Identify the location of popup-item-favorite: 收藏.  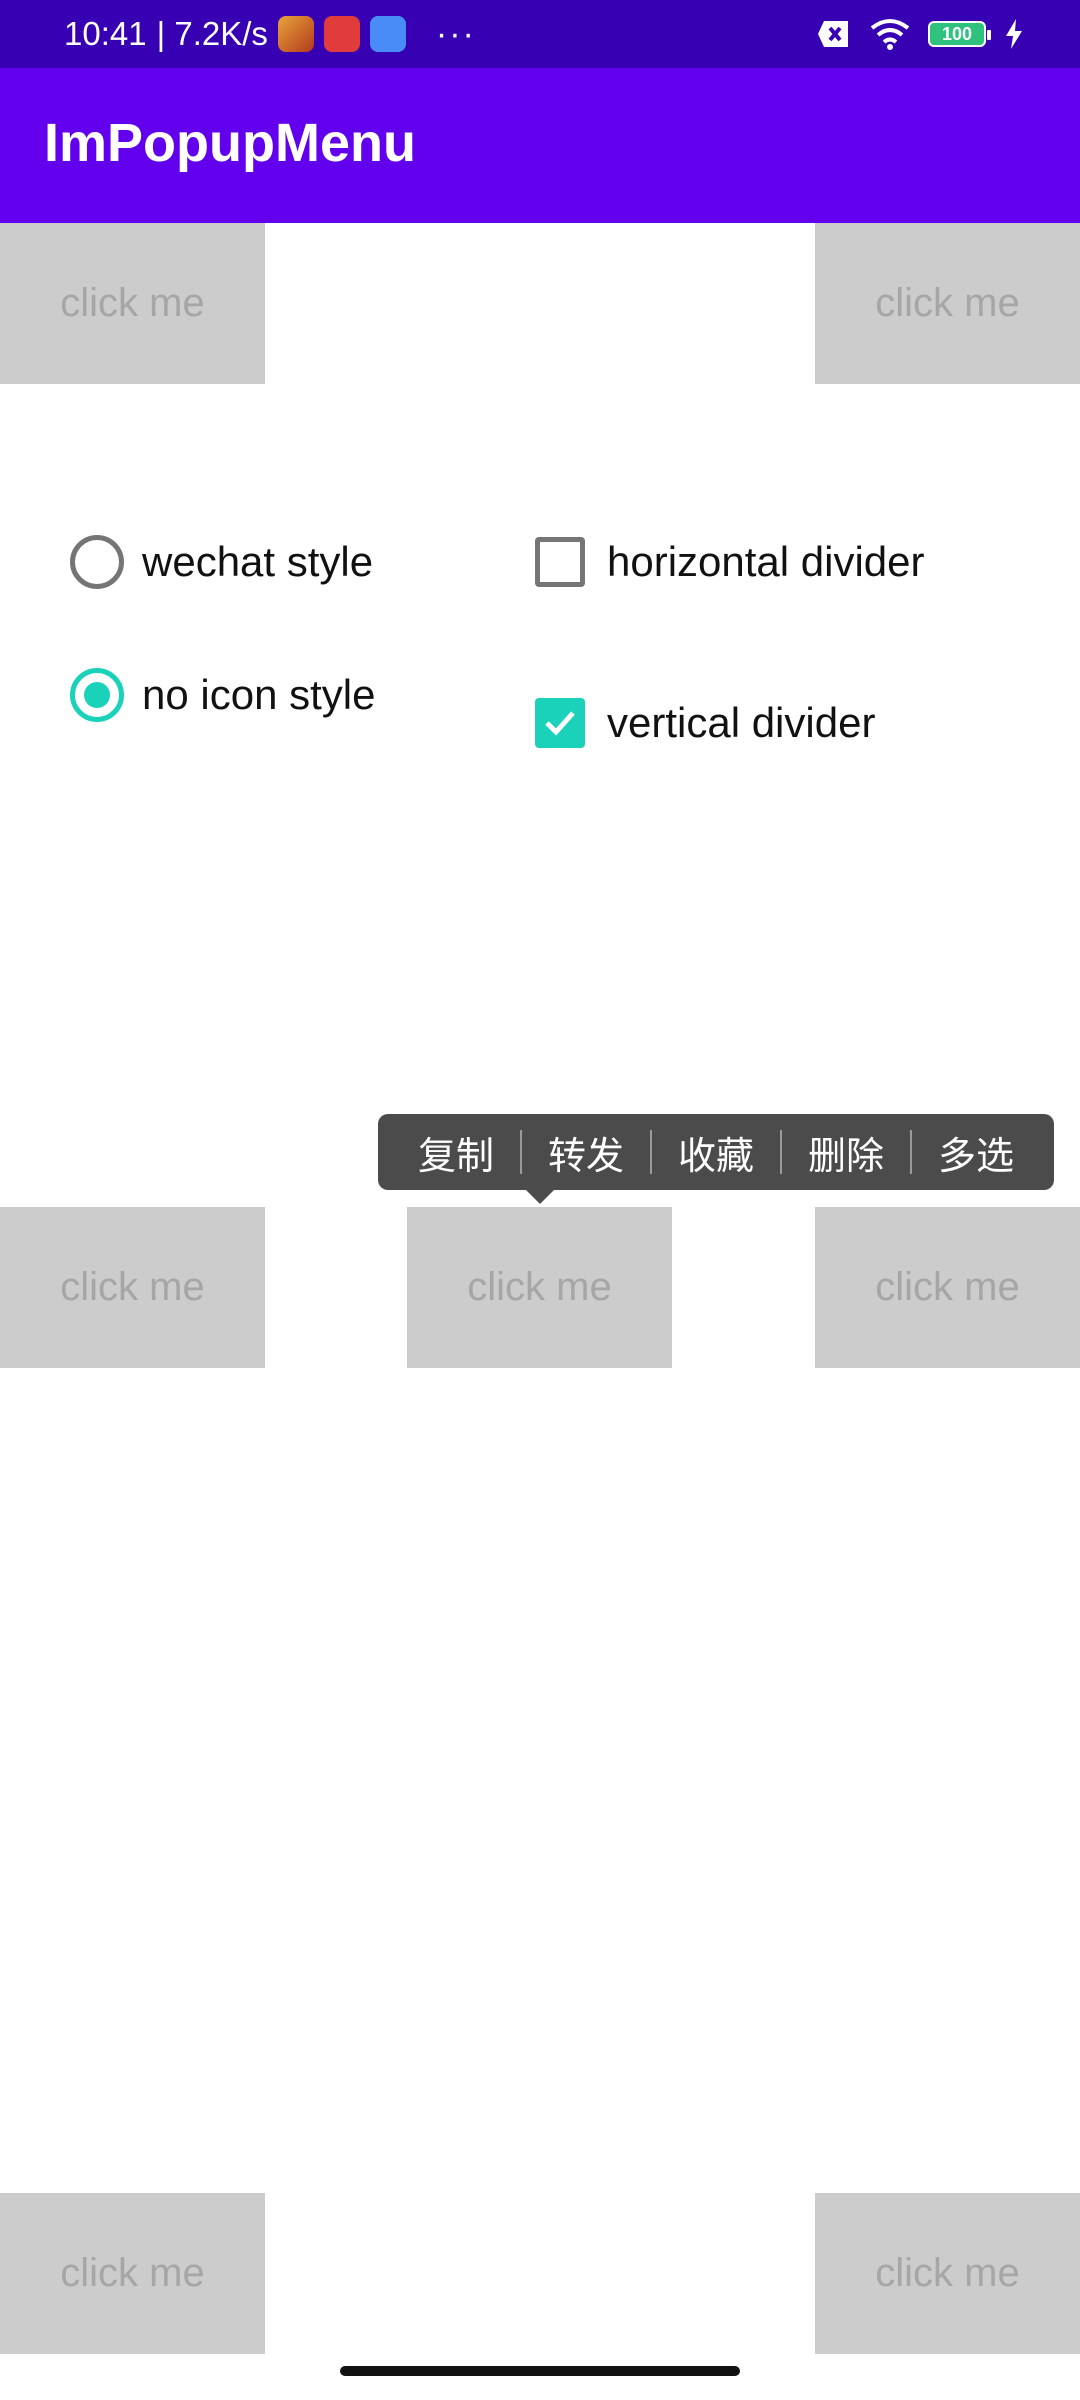
(716, 1152).